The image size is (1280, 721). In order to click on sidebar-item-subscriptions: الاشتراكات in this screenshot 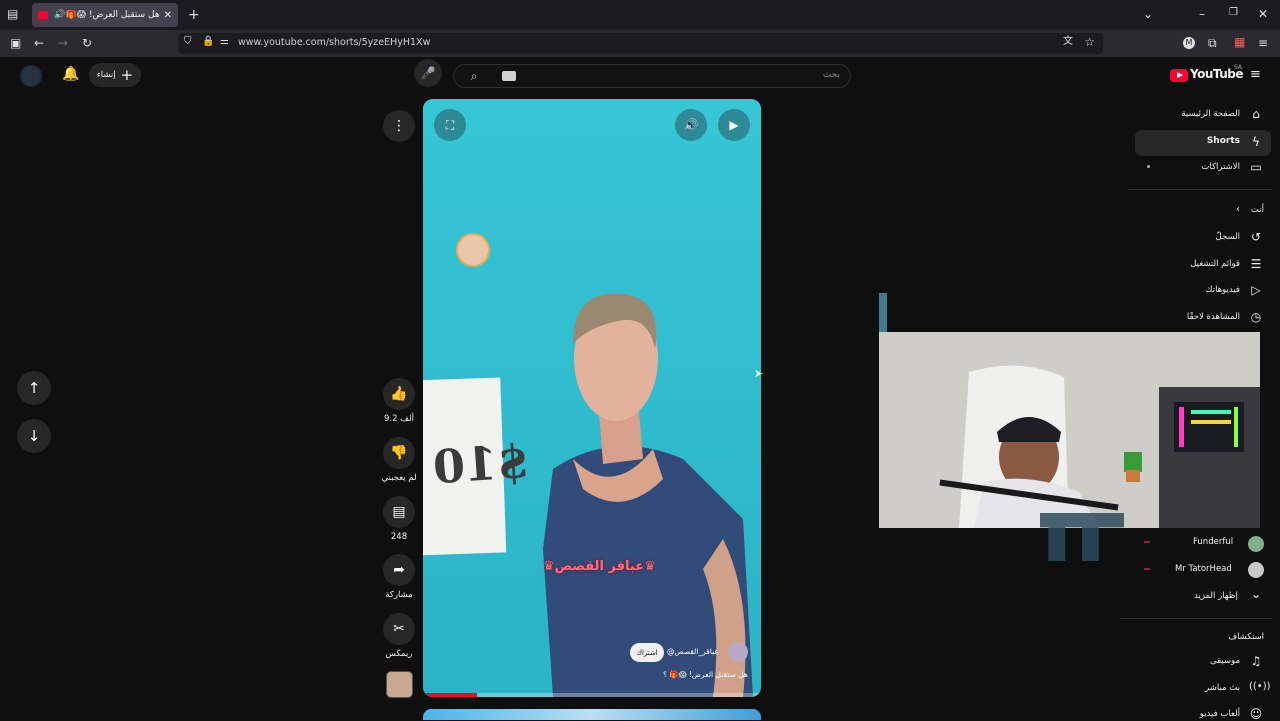, I will do `click(1220, 167)`.